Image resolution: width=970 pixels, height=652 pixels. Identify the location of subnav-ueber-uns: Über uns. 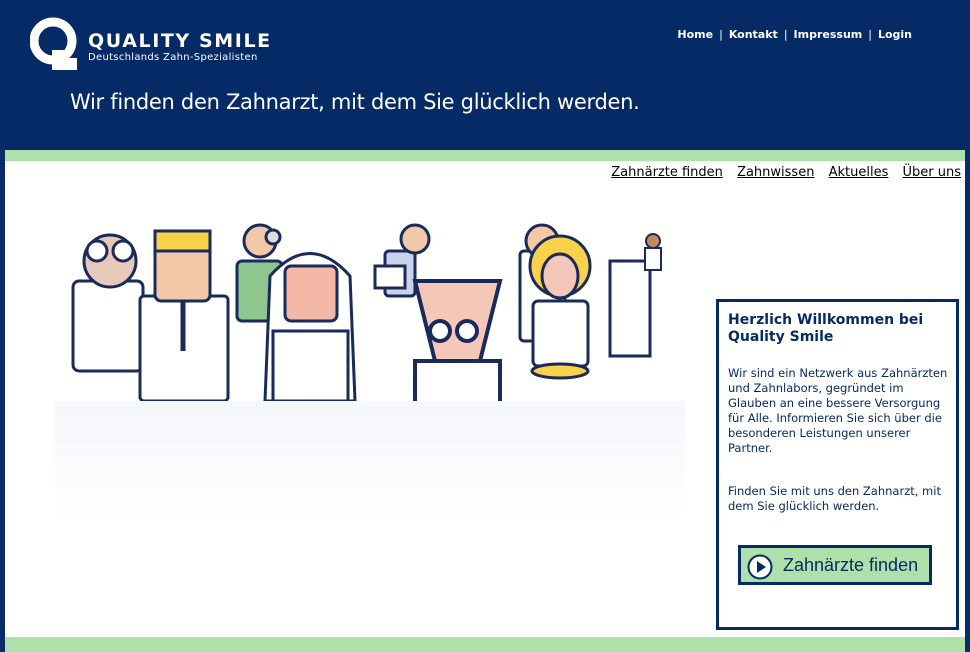
(932, 172).